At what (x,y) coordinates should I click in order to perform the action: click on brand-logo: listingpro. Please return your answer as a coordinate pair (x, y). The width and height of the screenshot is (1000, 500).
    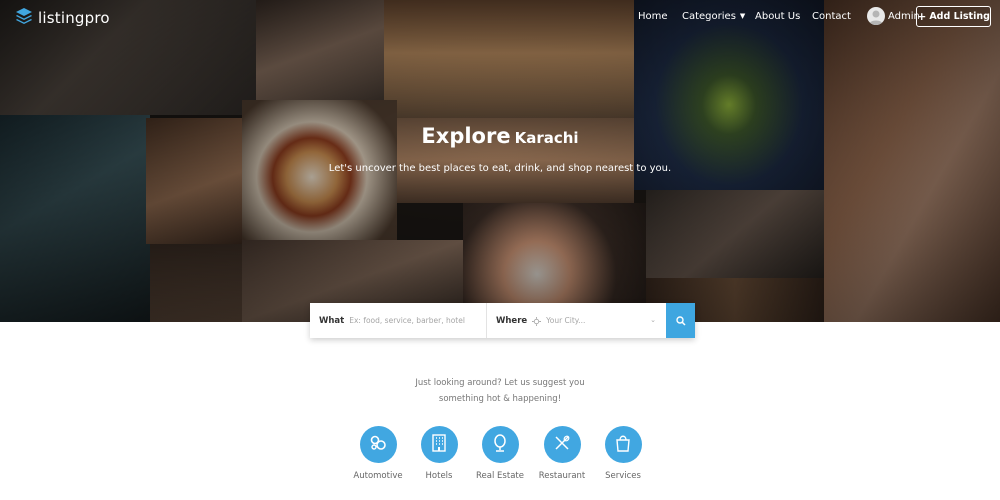
    Looking at the image, I should click on (62, 18).